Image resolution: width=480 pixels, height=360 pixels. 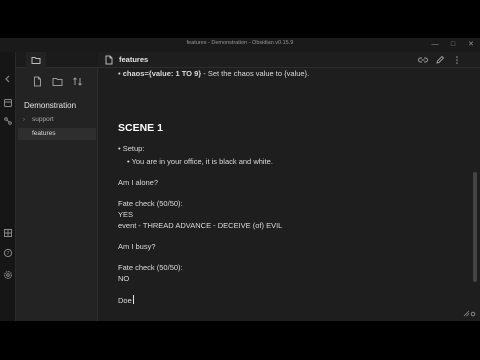 I want to click on sync-status-icon, so click(x=473, y=314).